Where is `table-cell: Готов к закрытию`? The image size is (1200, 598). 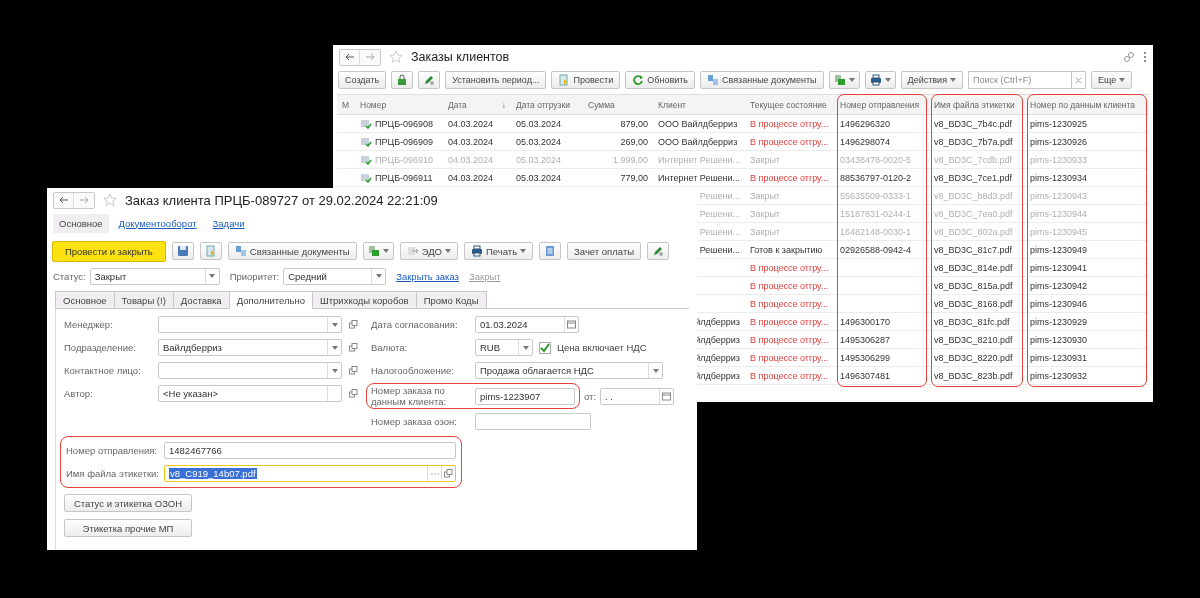
table-cell: Готов к закрытию is located at coordinates (790, 250).